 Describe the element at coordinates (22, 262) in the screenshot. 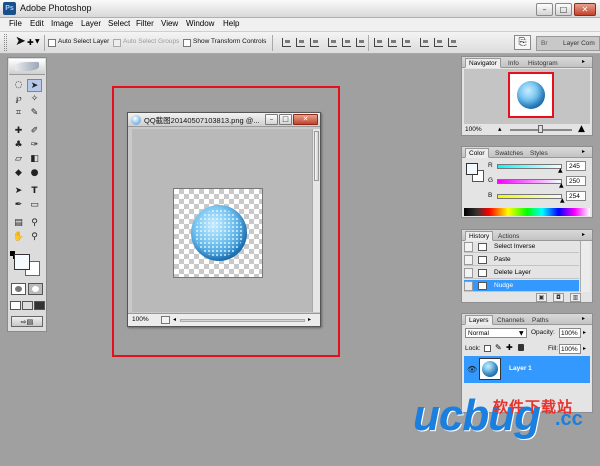

I see `foreground-color-swatch` at that location.